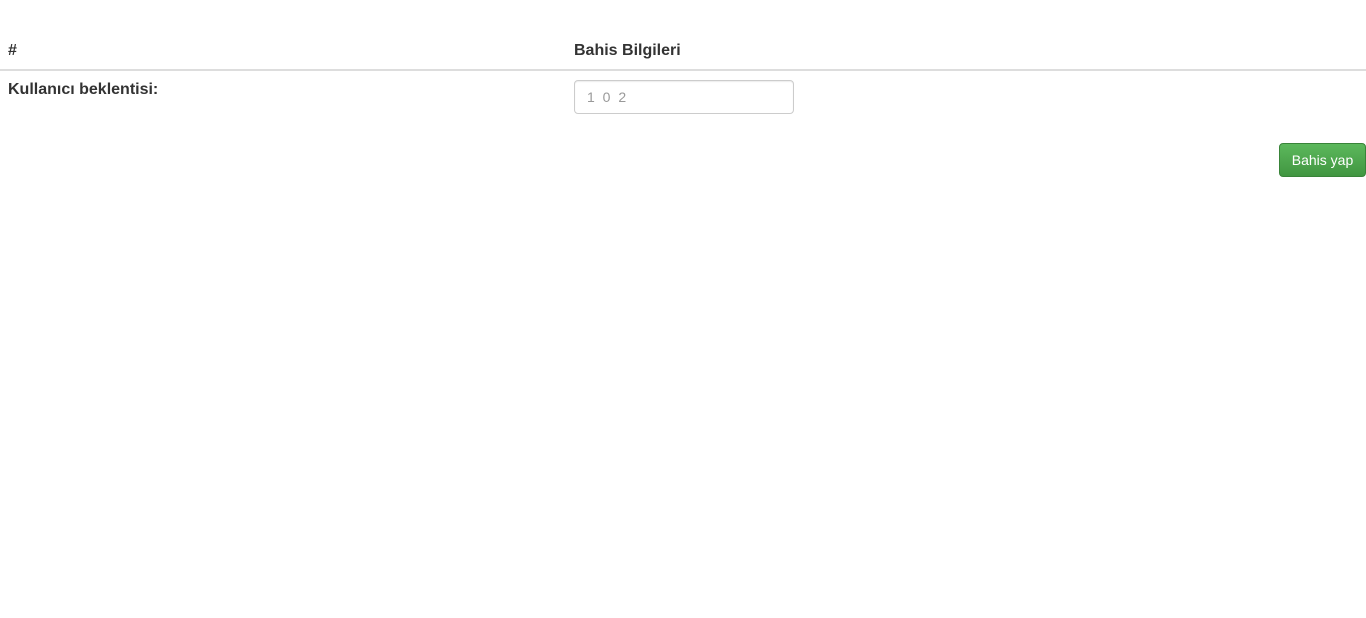 Image resolution: width=1366 pixels, height=618 pixels. What do you see at coordinates (627, 50) in the screenshot?
I see `column-header-bet-info: Bahis Bilgileri` at bounding box center [627, 50].